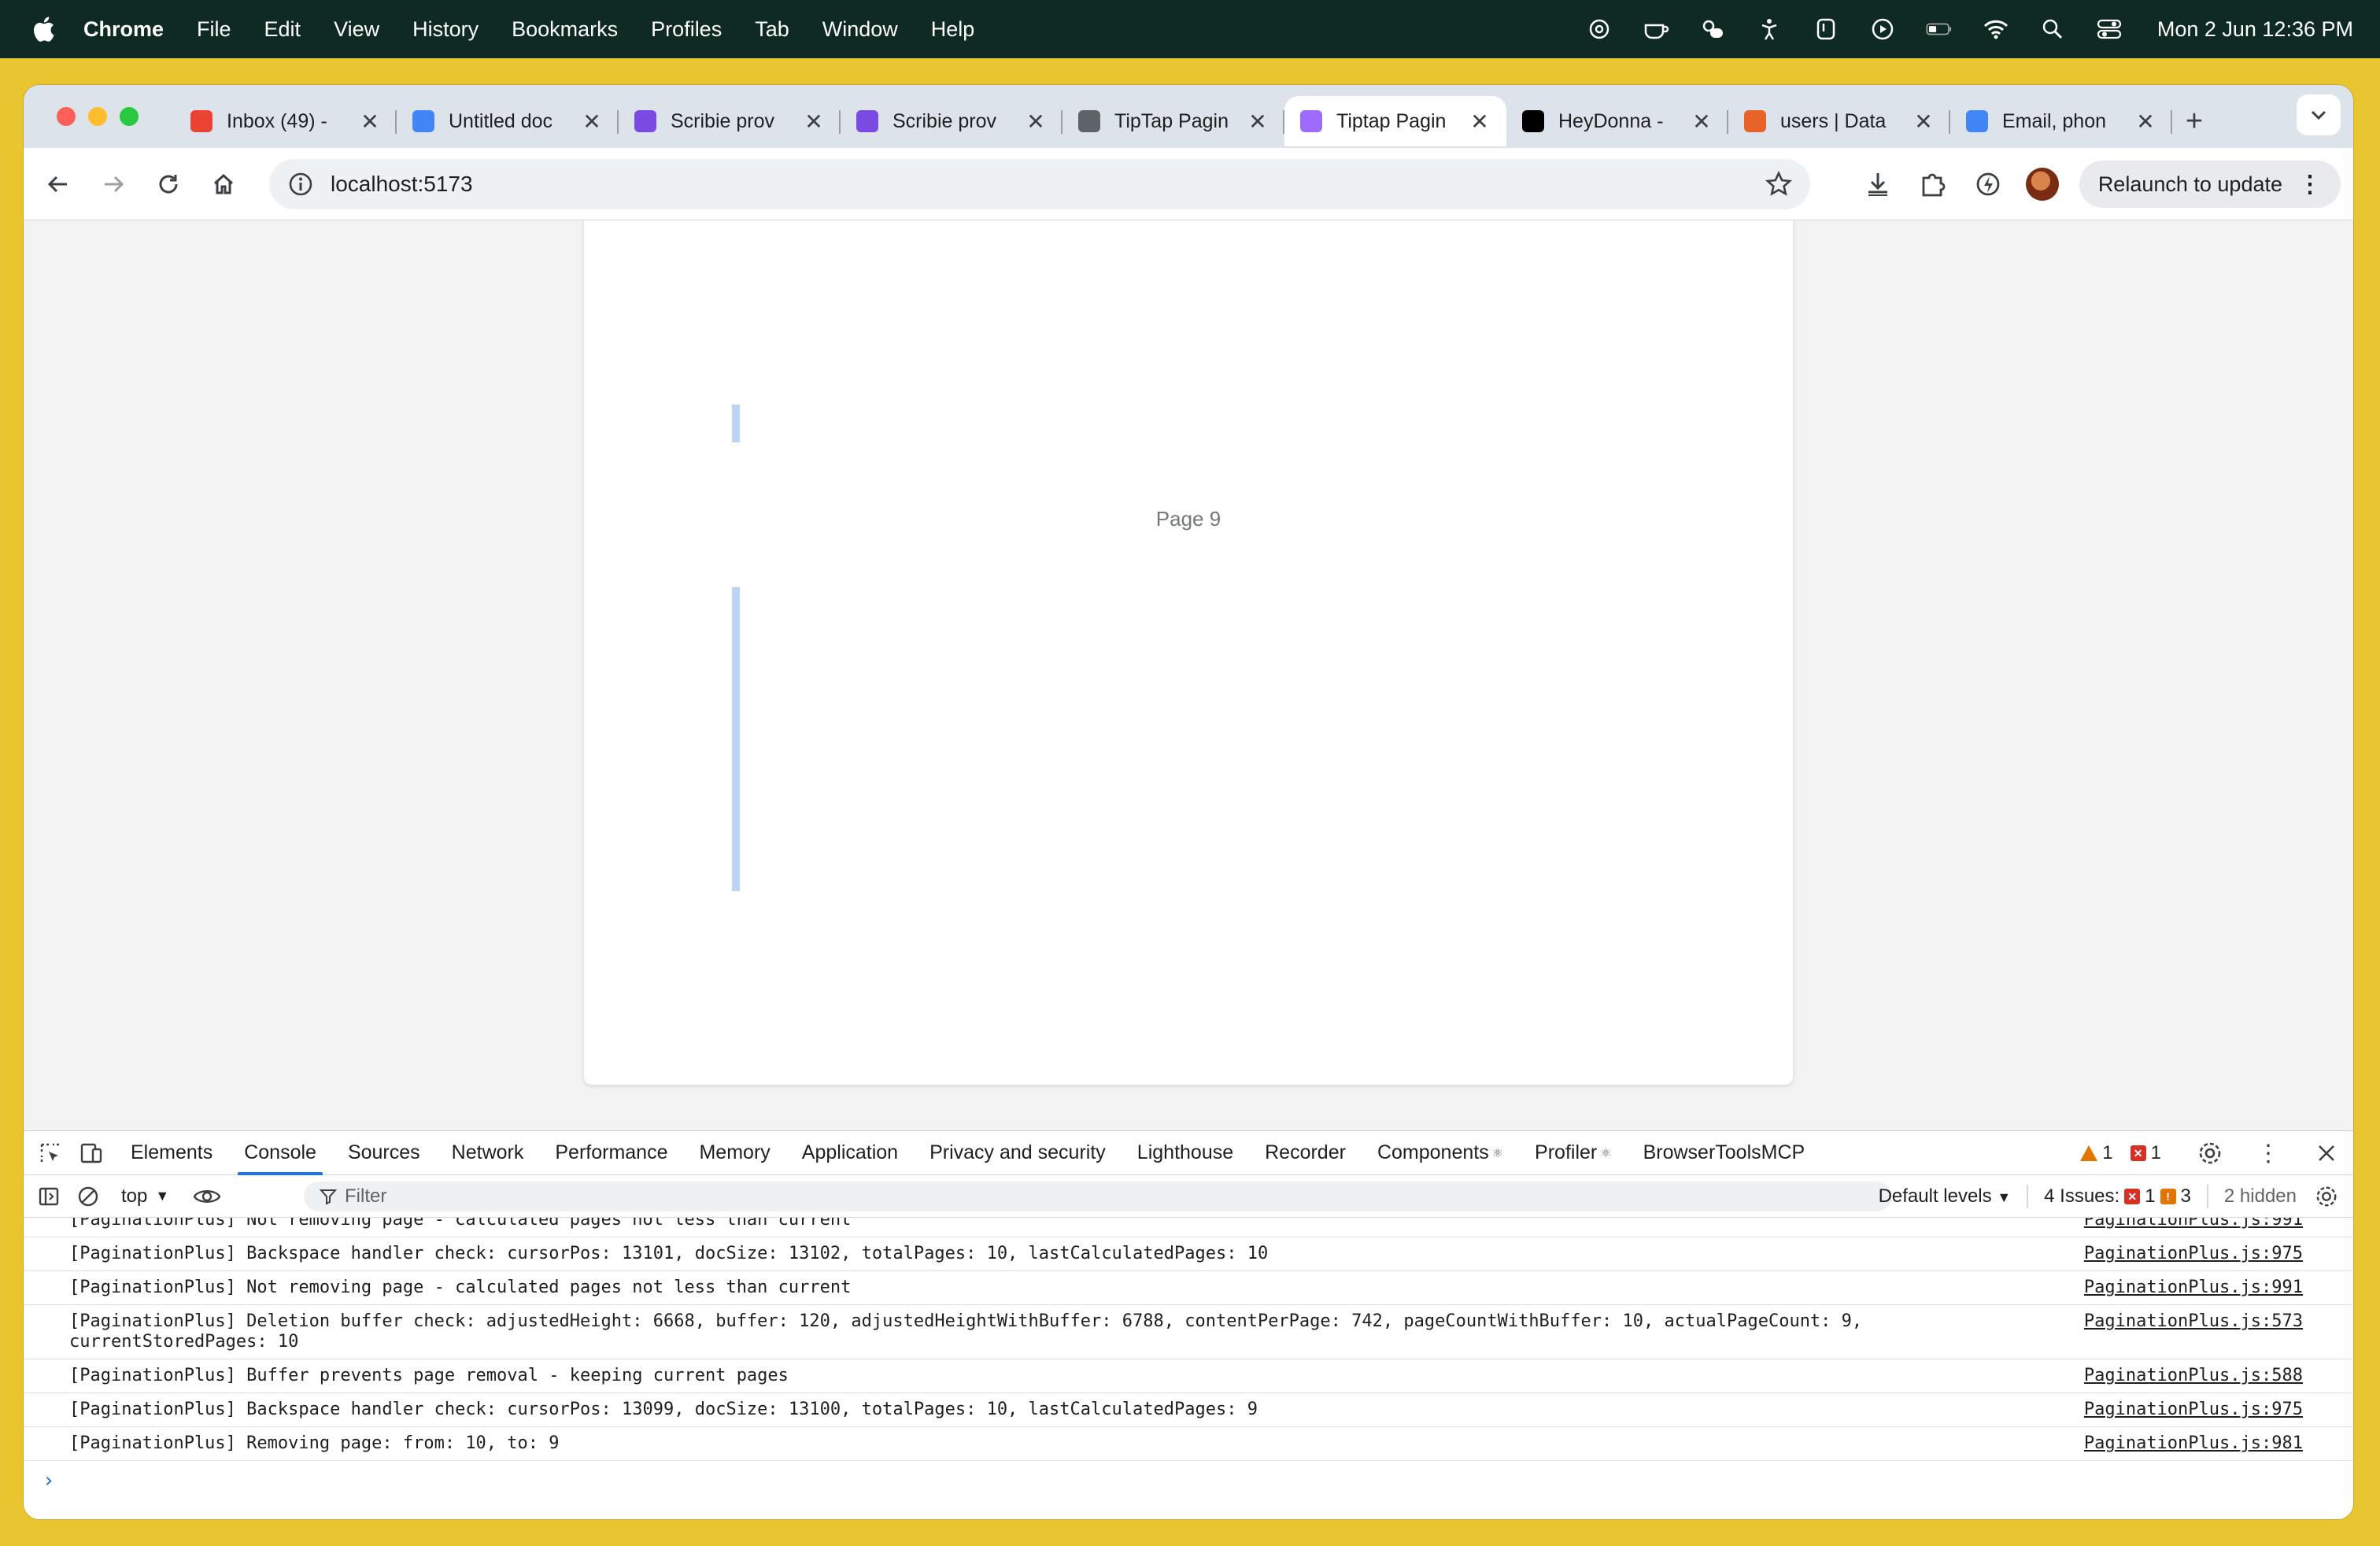 The width and height of the screenshot is (2380, 1546). Describe the element at coordinates (2210, 1153) in the screenshot. I see `settings-gear-icon` at that location.